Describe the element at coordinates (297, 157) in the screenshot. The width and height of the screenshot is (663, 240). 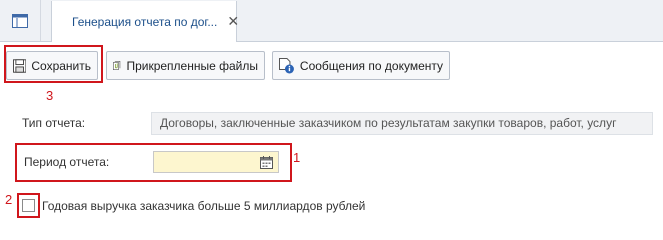
I see `annotation-marker-period: 1` at that location.